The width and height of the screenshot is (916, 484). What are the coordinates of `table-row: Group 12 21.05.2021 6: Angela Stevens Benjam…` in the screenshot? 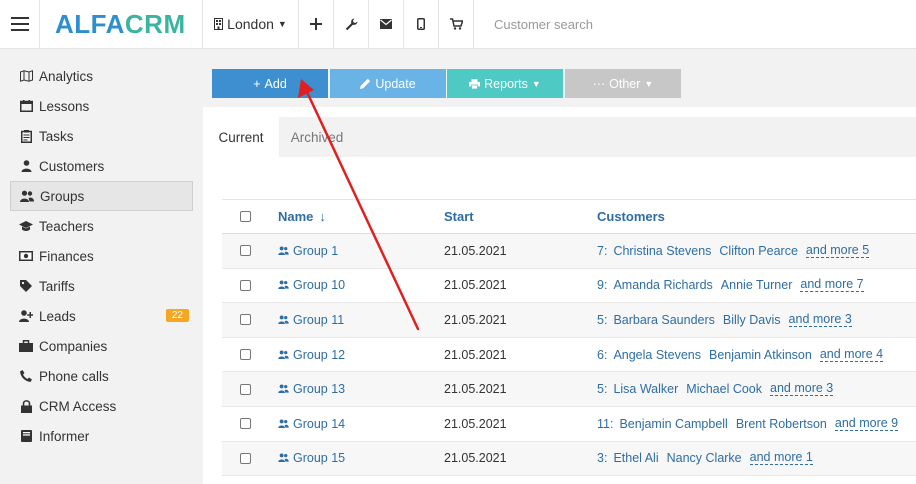 It's located at (569, 355).